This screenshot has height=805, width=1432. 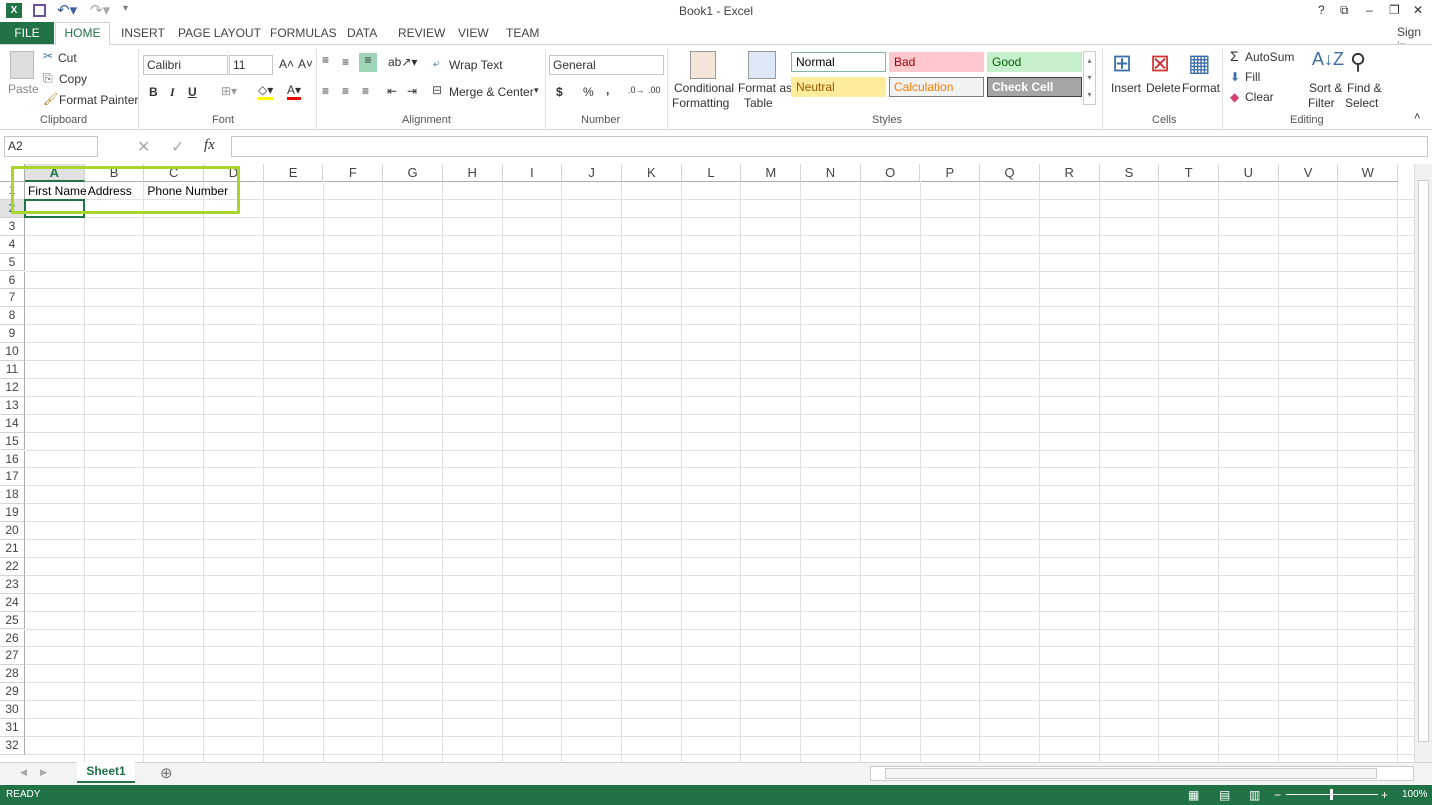 What do you see at coordinates (592, 173) in the screenshot?
I see `column-header-J: J` at bounding box center [592, 173].